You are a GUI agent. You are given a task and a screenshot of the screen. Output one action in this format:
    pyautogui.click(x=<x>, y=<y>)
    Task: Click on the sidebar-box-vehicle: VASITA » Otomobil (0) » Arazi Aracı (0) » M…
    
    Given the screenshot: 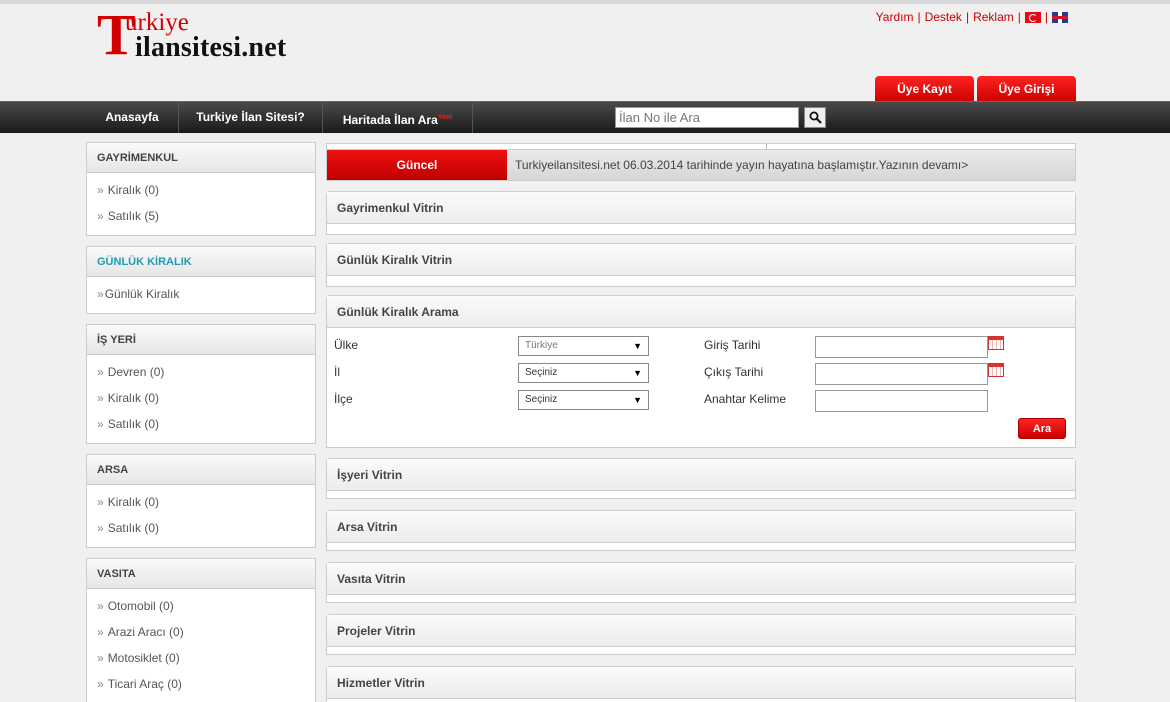 What is the action you would take?
    pyautogui.click(x=201, y=630)
    